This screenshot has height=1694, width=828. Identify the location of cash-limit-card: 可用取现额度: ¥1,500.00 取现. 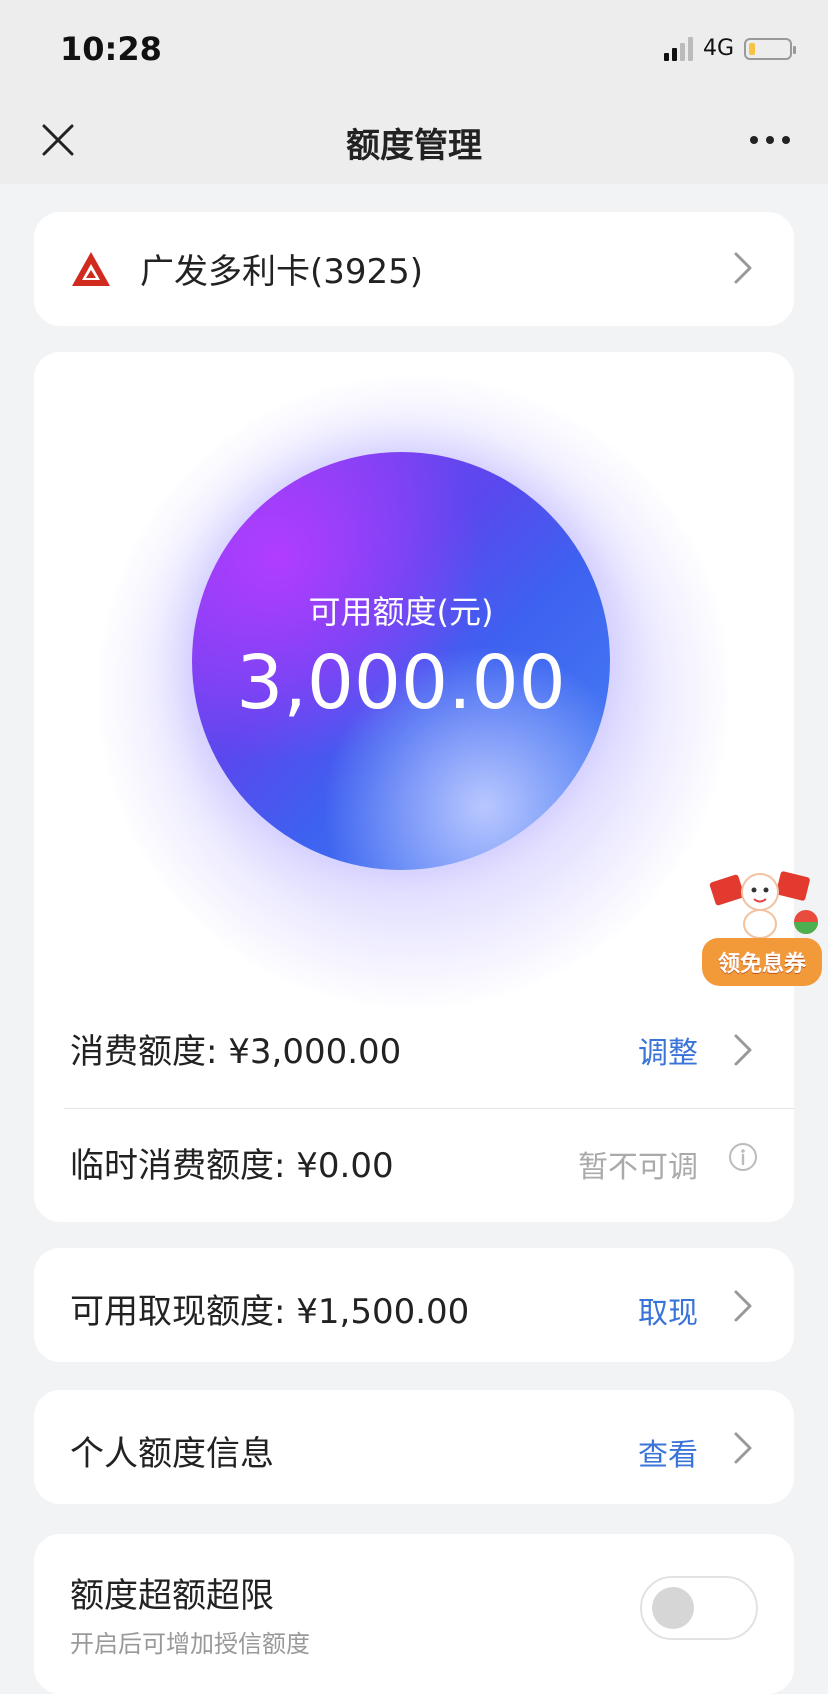
(414, 1305).